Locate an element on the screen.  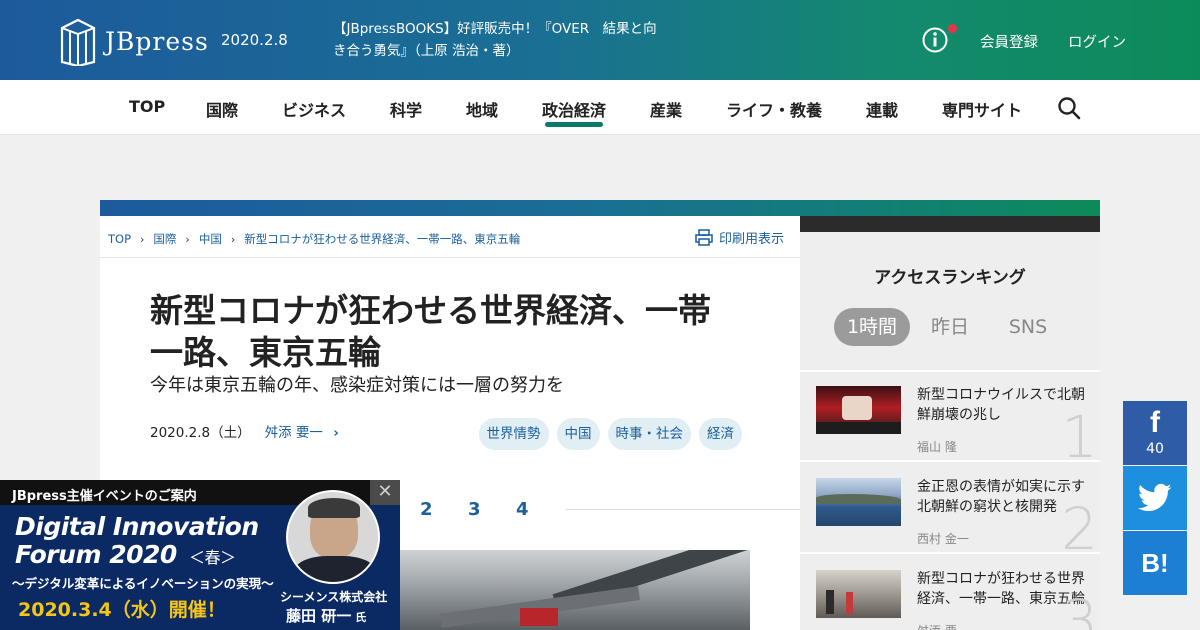
promo-line-1: 【JBpressBOOKS】好評販売中！『OVER 結果と向 is located at coordinates (495, 29).